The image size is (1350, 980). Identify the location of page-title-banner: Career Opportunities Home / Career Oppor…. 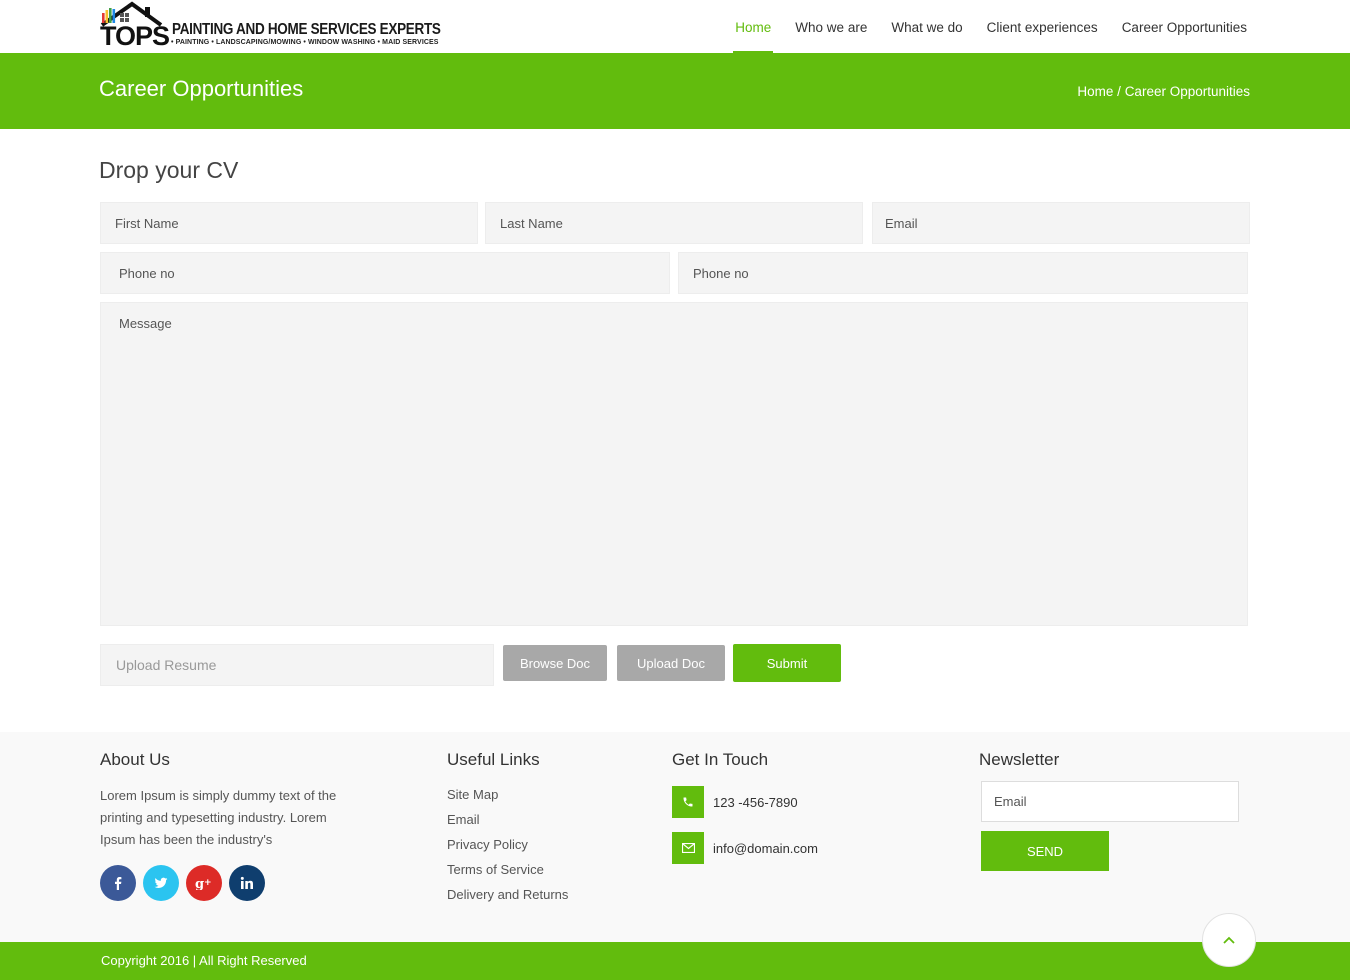
(675, 91).